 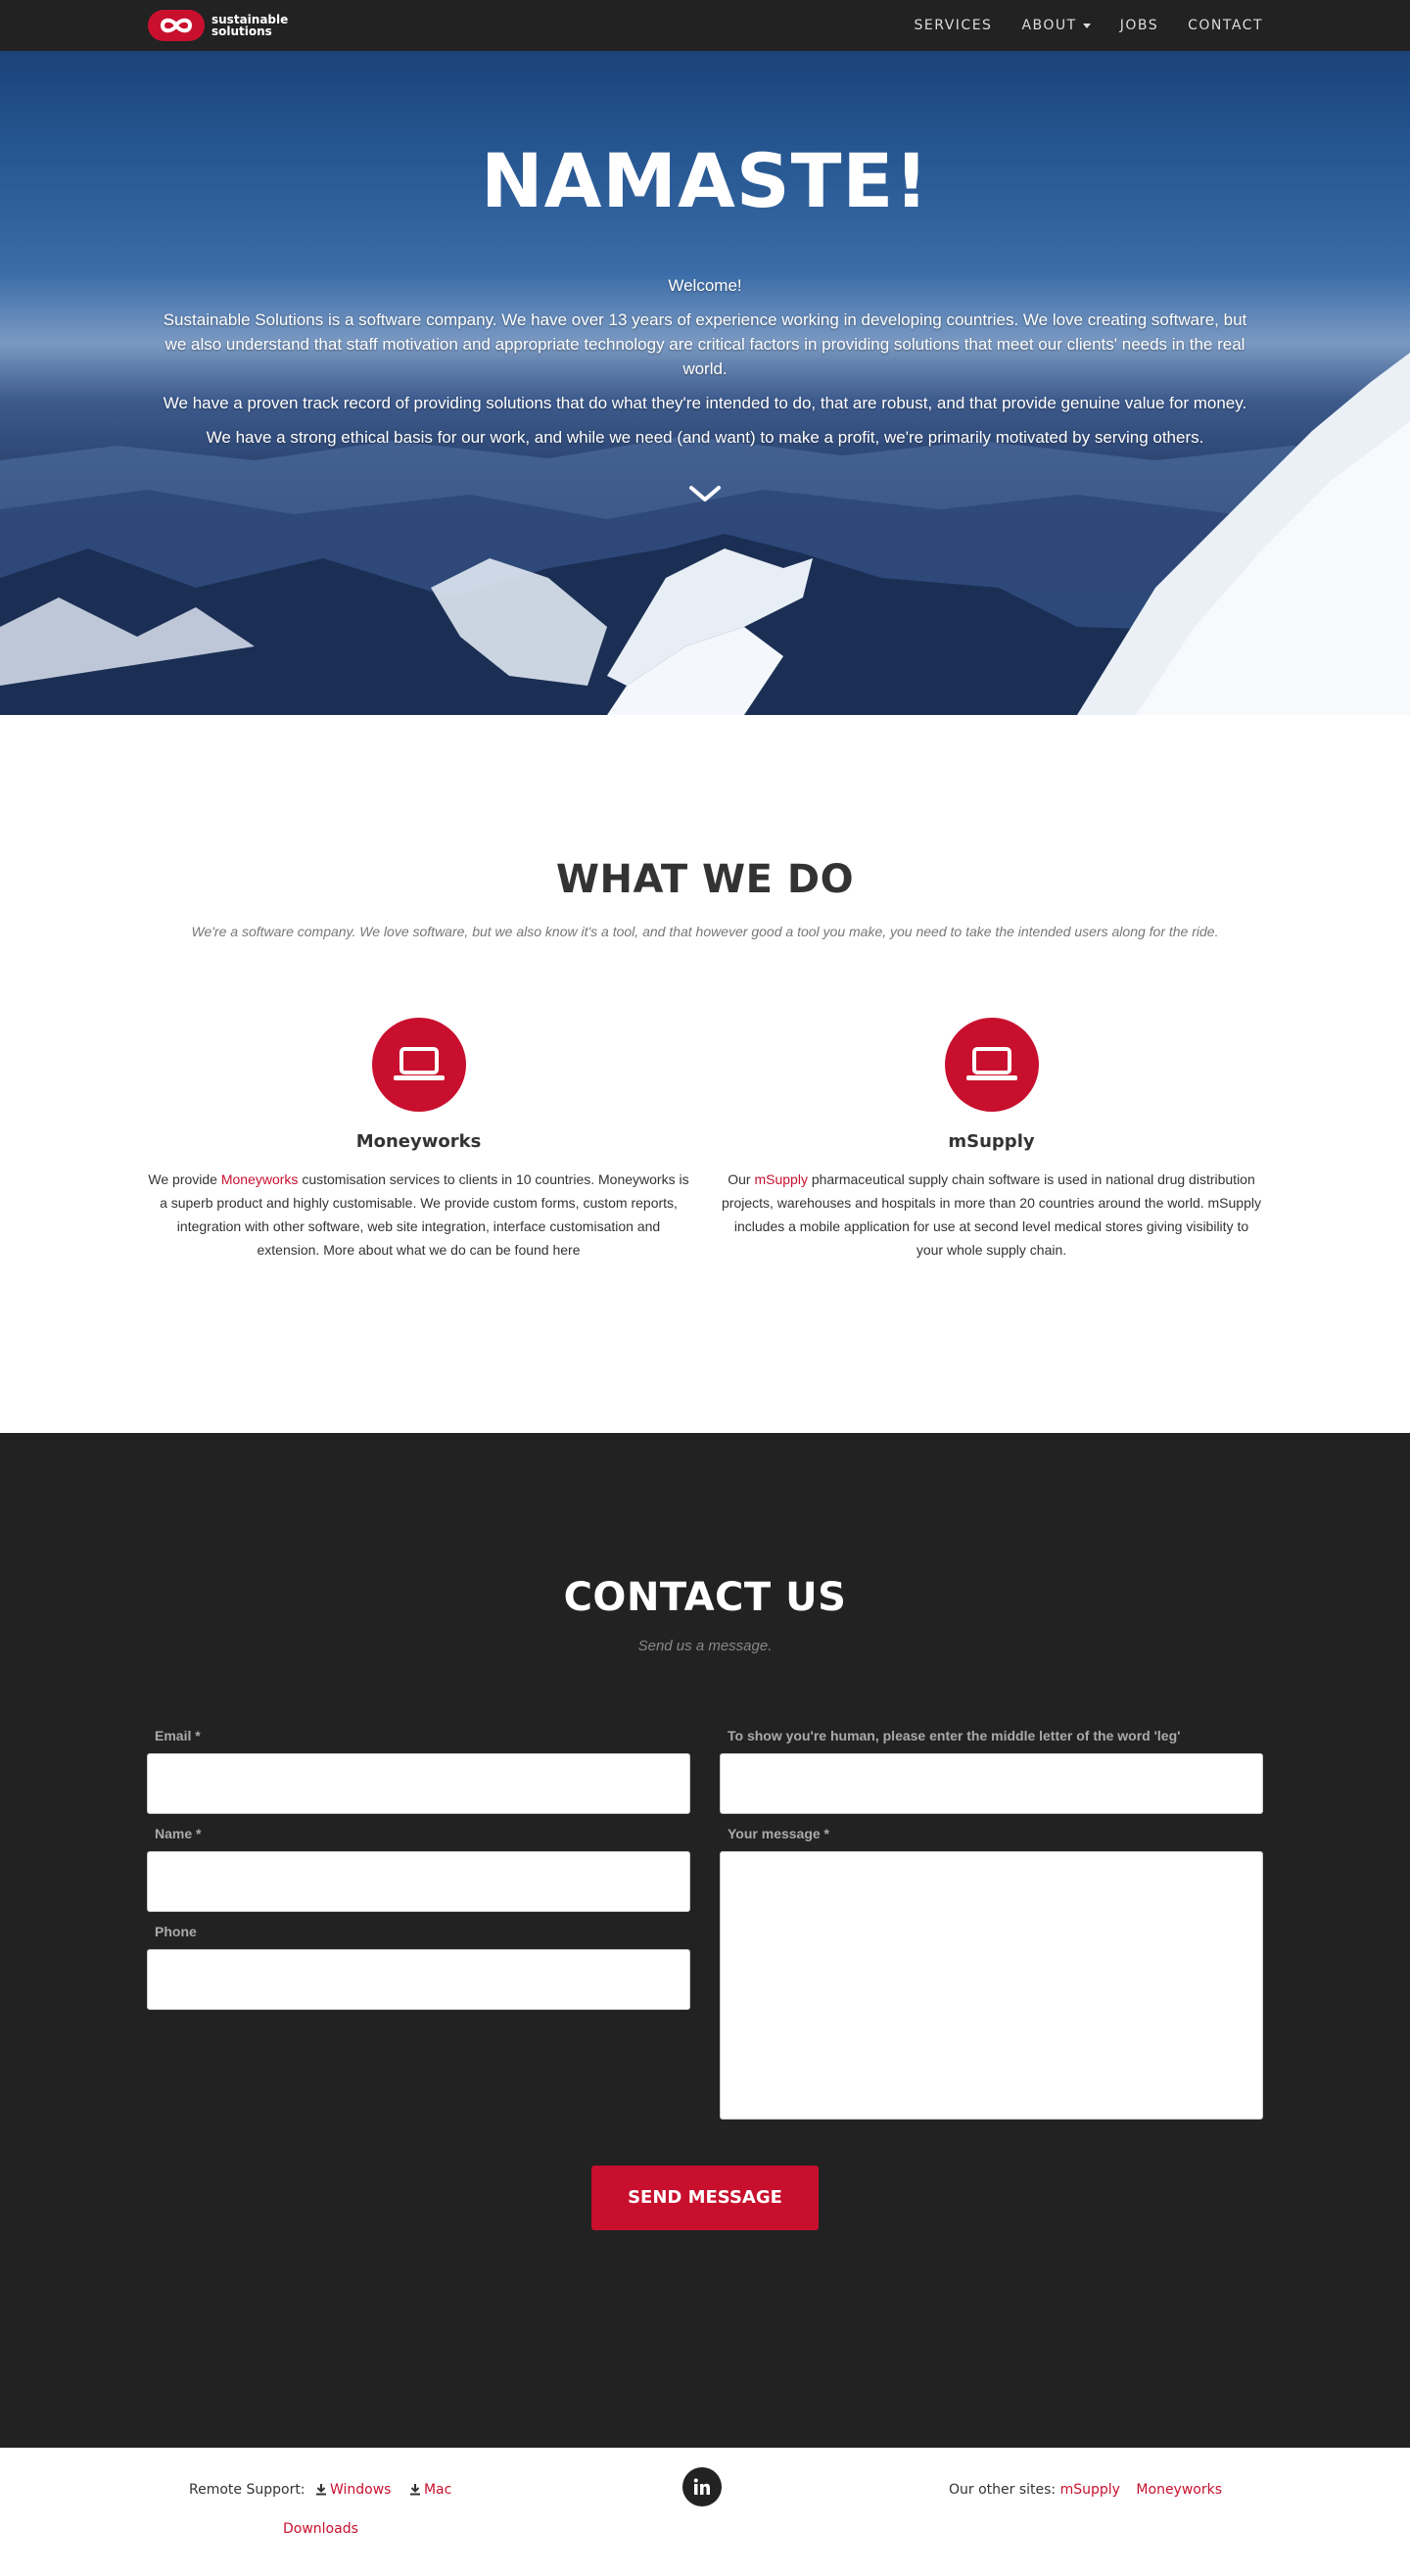 I want to click on caret-down-icon, so click(x=1086, y=26).